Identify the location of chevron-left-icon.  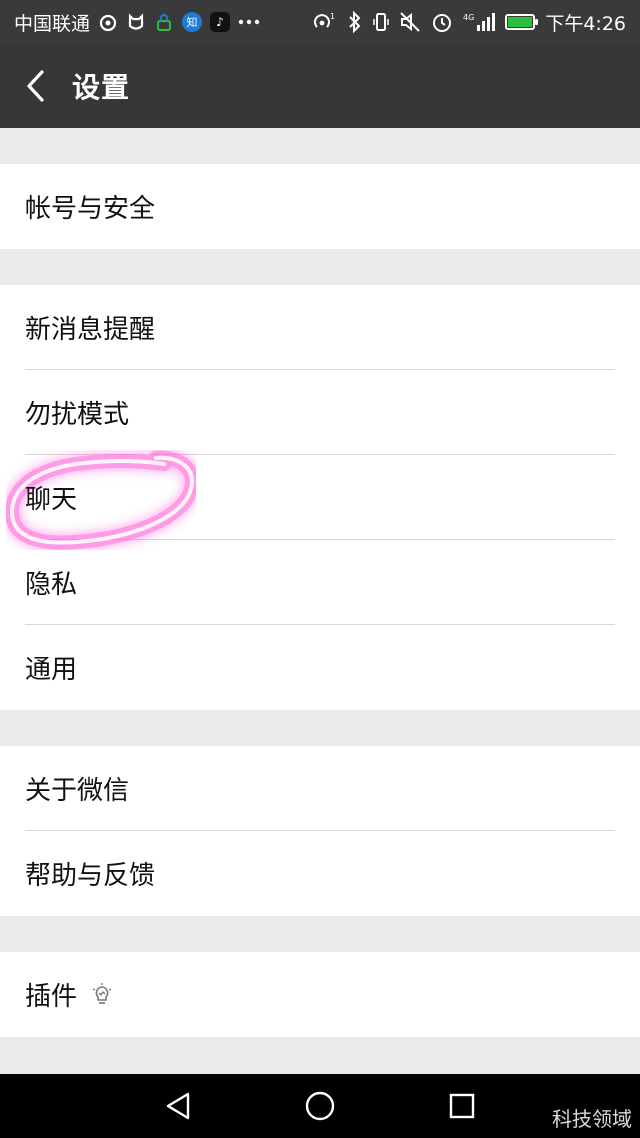
(35, 86).